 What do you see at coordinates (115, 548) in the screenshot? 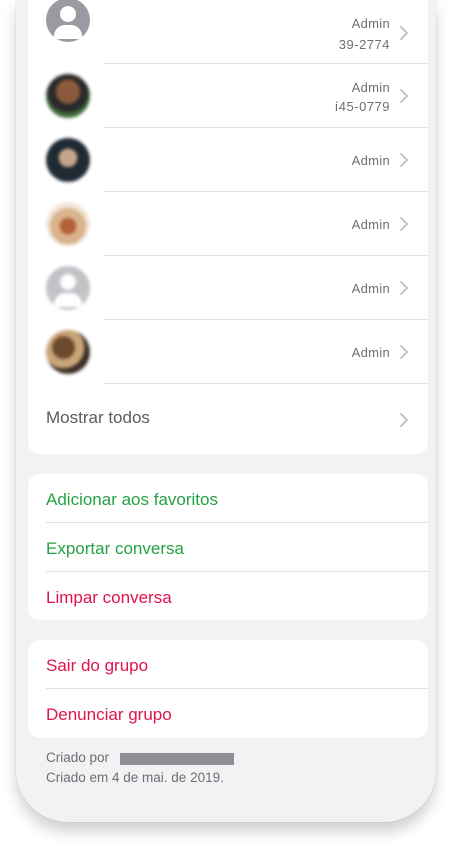
I see `export-chat-label: Exportar conversa` at bounding box center [115, 548].